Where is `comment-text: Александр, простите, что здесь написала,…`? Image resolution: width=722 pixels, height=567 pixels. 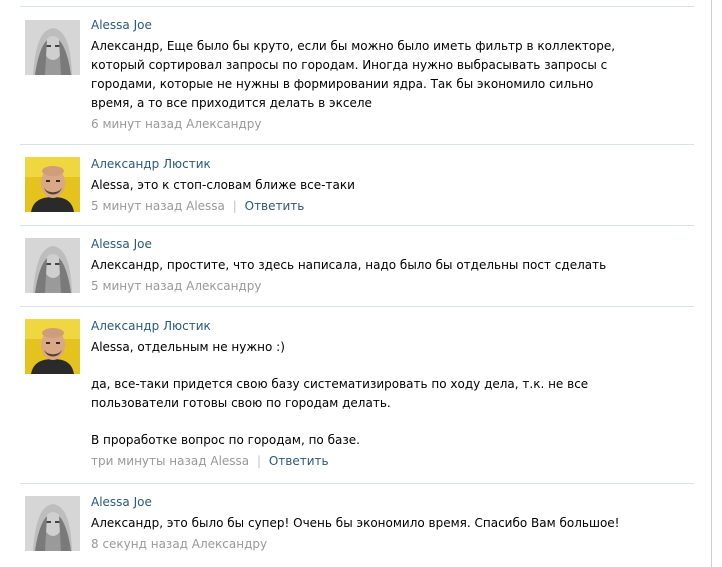 comment-text: Александр, простите, что здесь написала,… is located at coordinates (349, 265).